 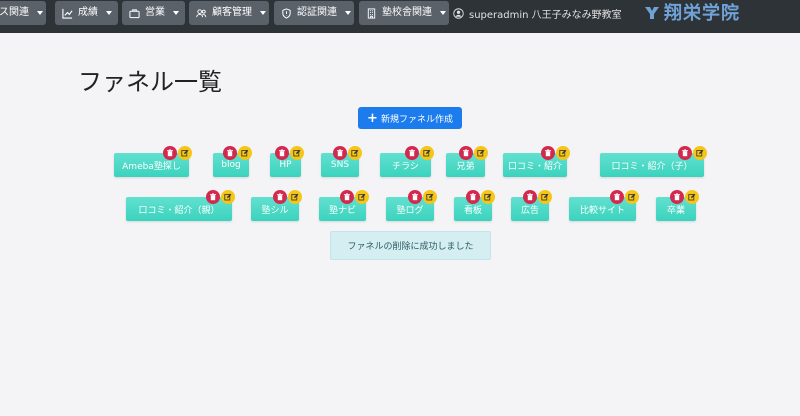 I want to click on funnel-label: チラシ, so click(x=405, y=166).